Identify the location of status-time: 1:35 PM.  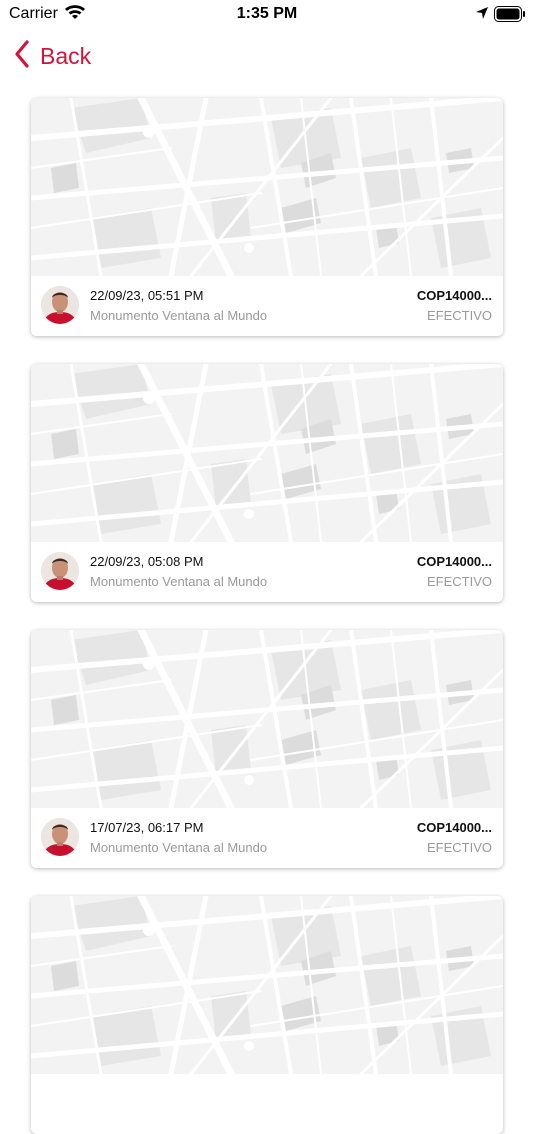
(267, 13).